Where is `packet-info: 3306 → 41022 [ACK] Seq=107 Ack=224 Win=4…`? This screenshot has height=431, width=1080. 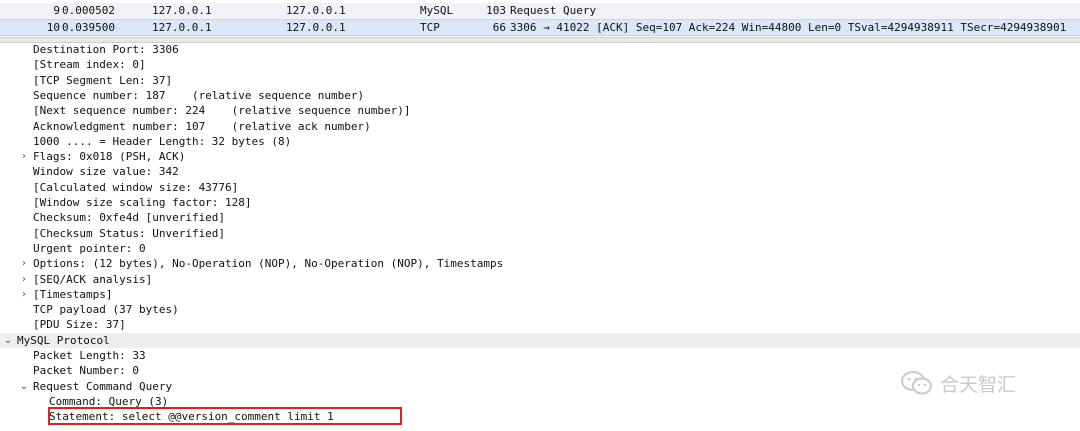 packet-info: 3306 → 41022 [ACK] Seq=107 Ack=224 Win=4… is located at coordinates (788, 27).